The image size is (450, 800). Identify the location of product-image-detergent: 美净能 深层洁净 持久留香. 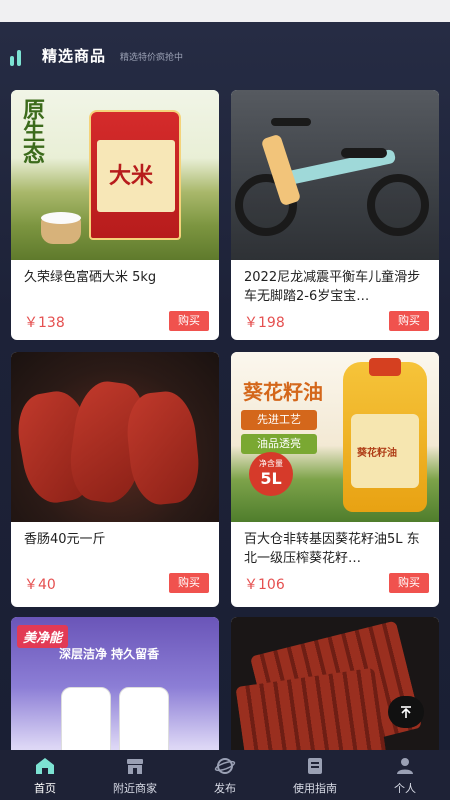
(115, 683).